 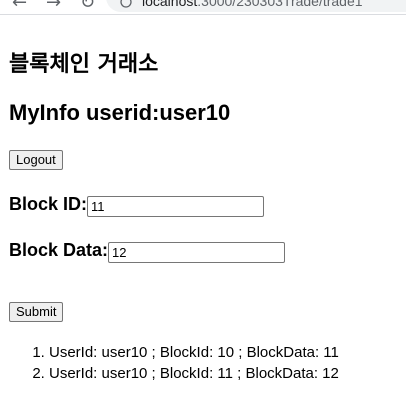 What do you see at coordinates (36, 312) in the screenshot?
I see `submit-button: Submit` at bounding box center [36, 312].